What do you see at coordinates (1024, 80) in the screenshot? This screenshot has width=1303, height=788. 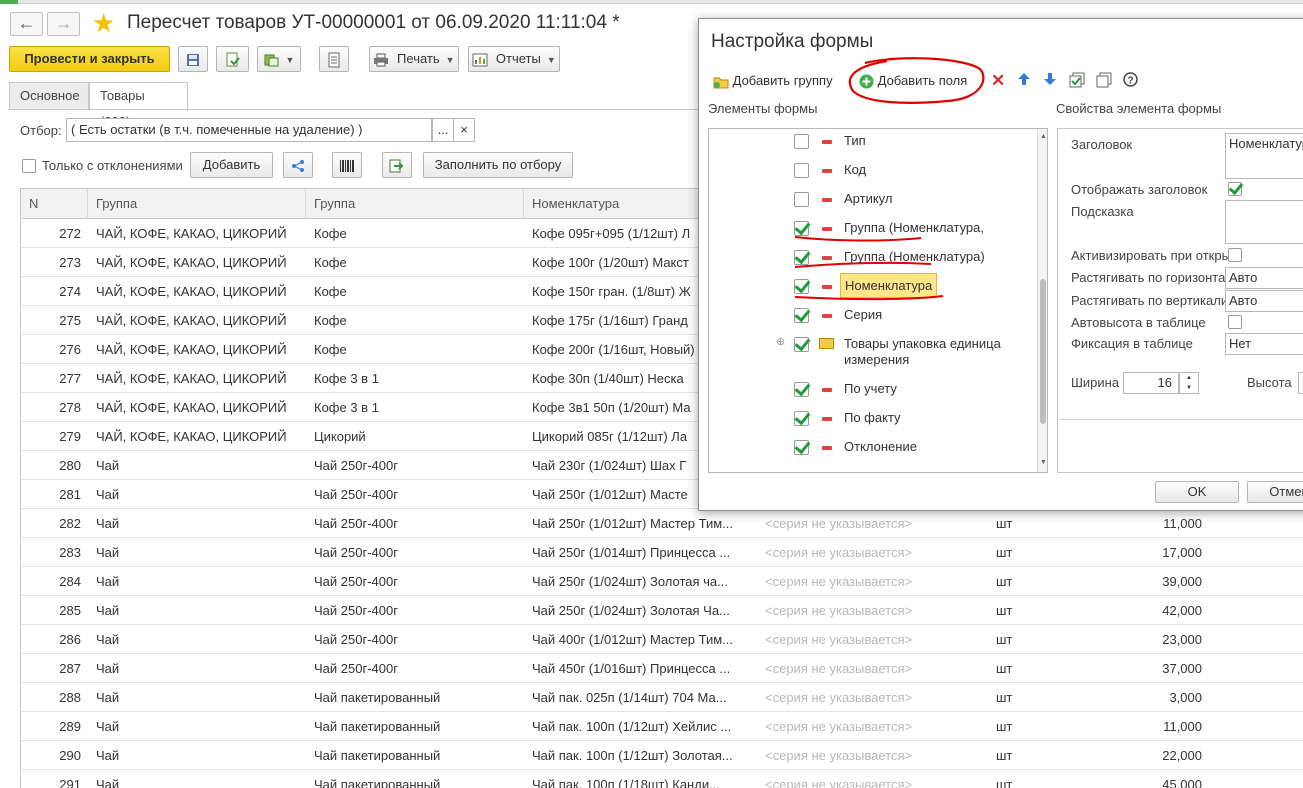 I see `move-up-icon` at bounding box center [1024, 80].